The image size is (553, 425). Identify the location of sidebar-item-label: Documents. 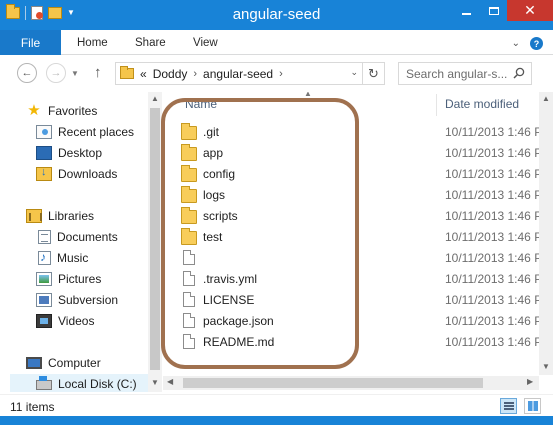
(87, 237).